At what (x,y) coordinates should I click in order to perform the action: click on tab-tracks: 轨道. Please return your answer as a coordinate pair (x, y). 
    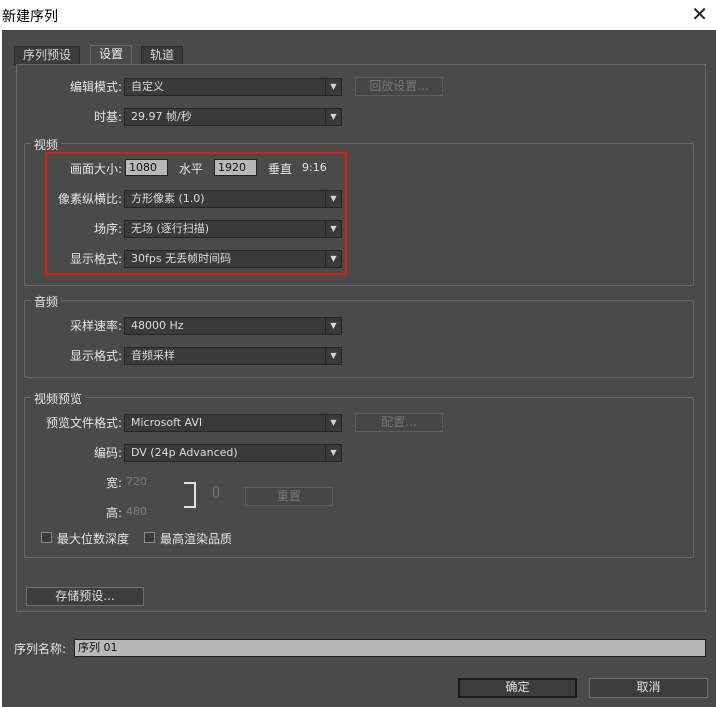
    Looking at the image, I should click on (162, 55).